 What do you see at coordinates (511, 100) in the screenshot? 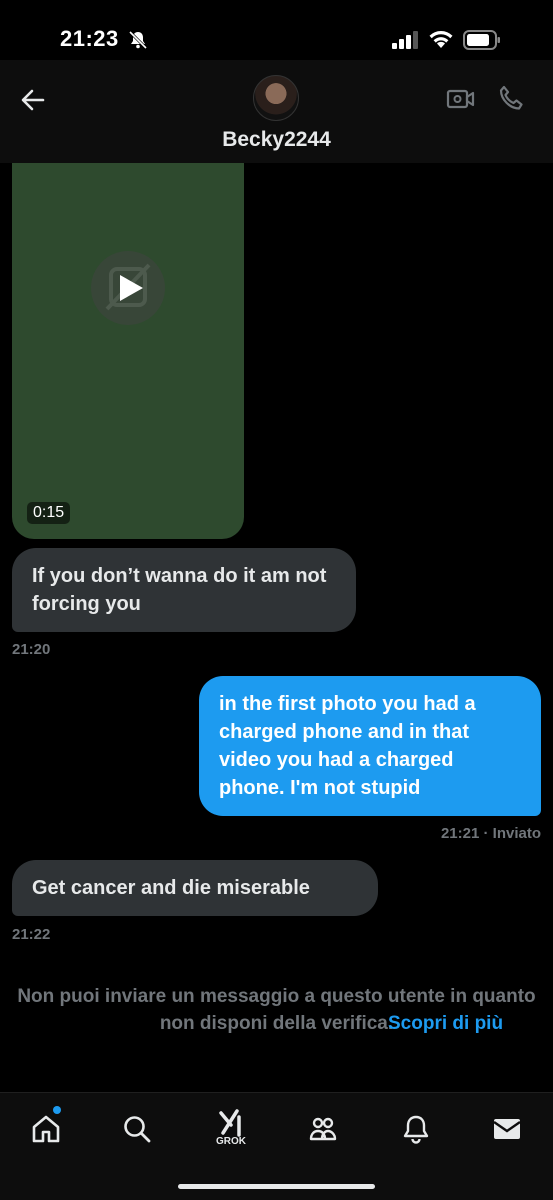
I see `phone-call-icon` at bounding box center [511, 100].